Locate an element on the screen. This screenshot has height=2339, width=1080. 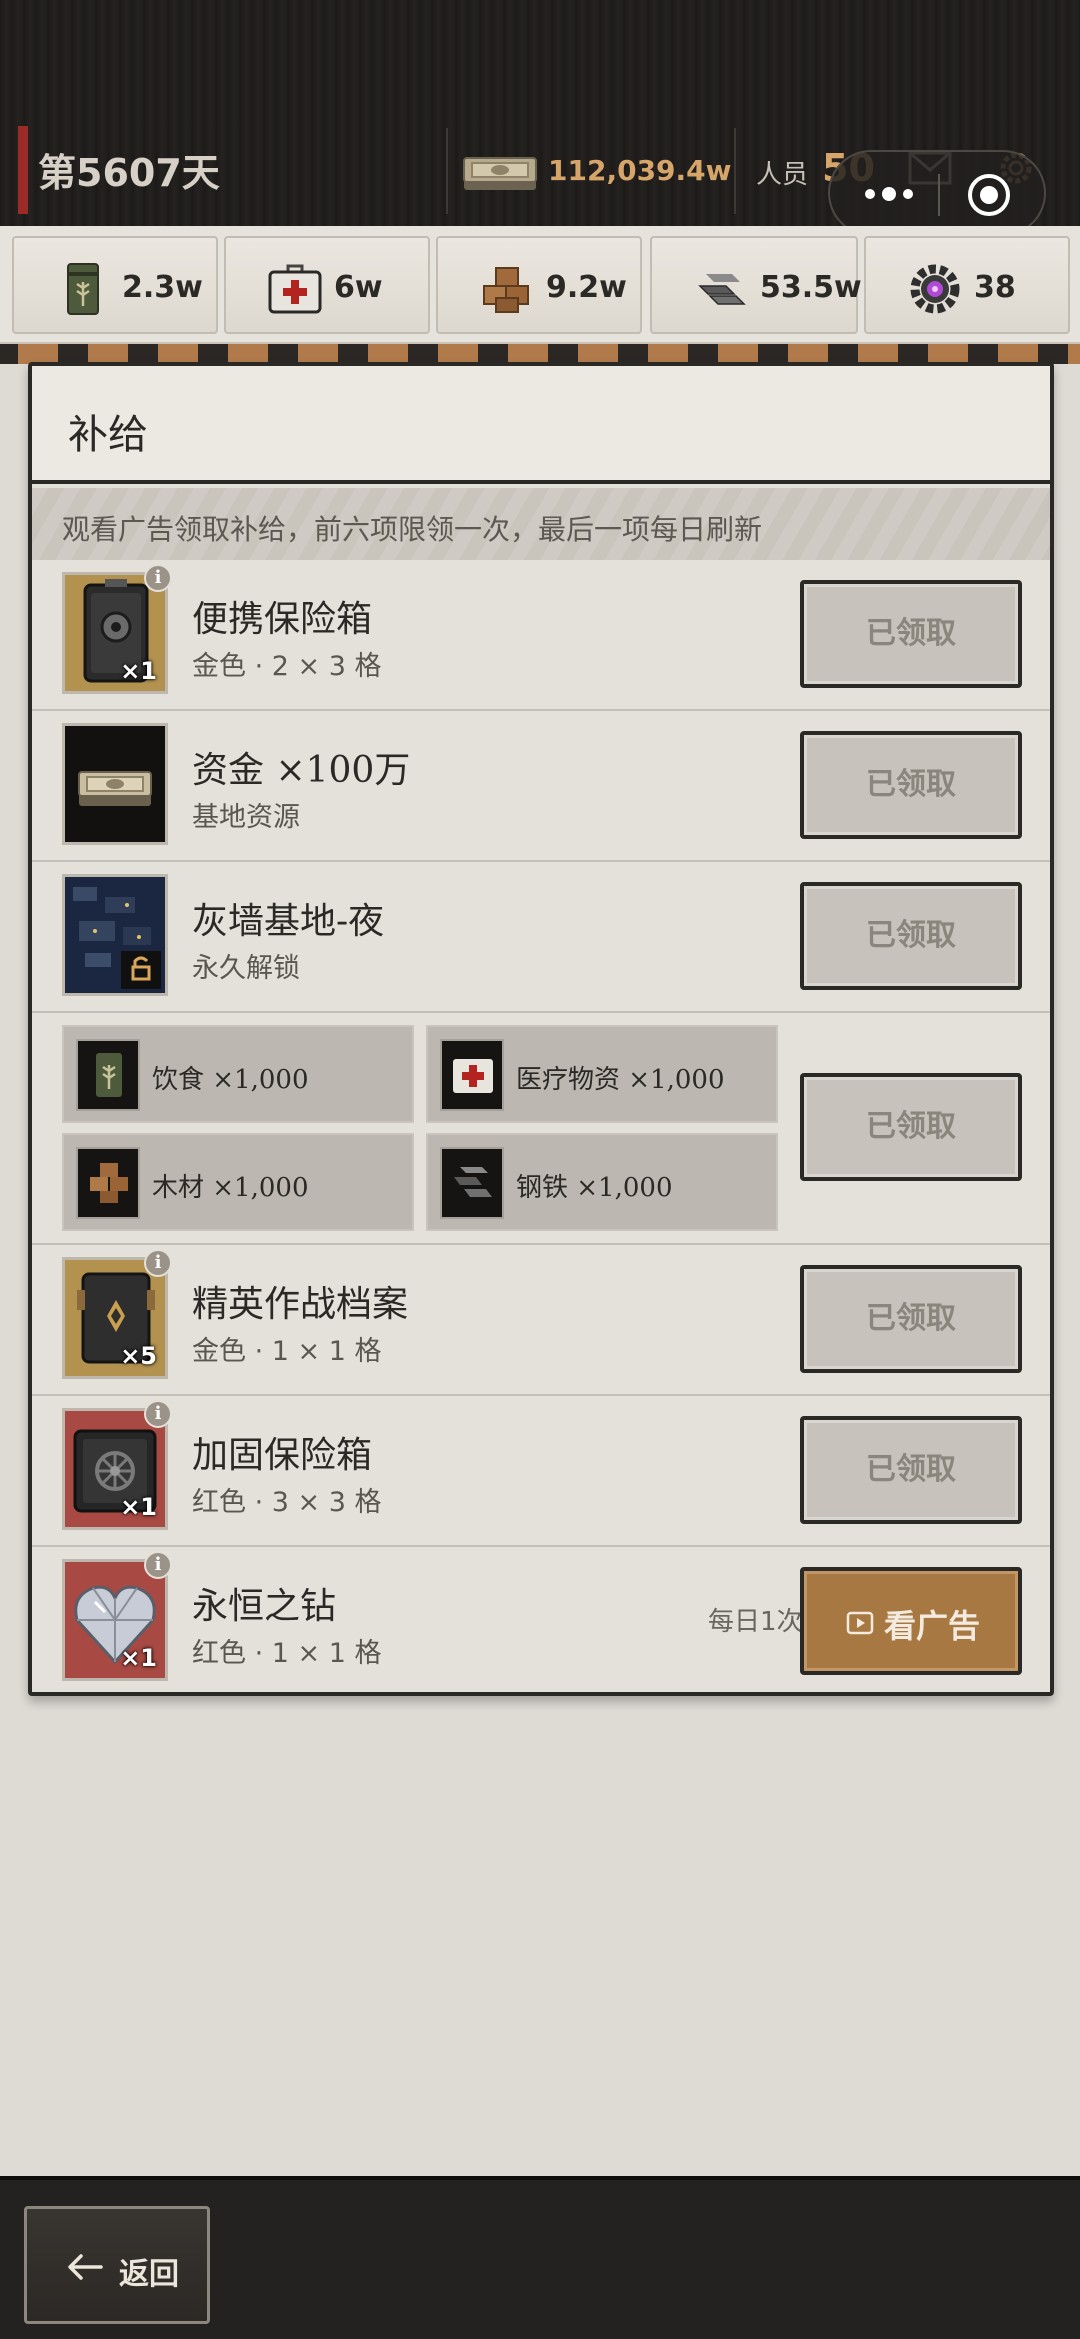
capsule-divider is located at coordinates (939, 195).